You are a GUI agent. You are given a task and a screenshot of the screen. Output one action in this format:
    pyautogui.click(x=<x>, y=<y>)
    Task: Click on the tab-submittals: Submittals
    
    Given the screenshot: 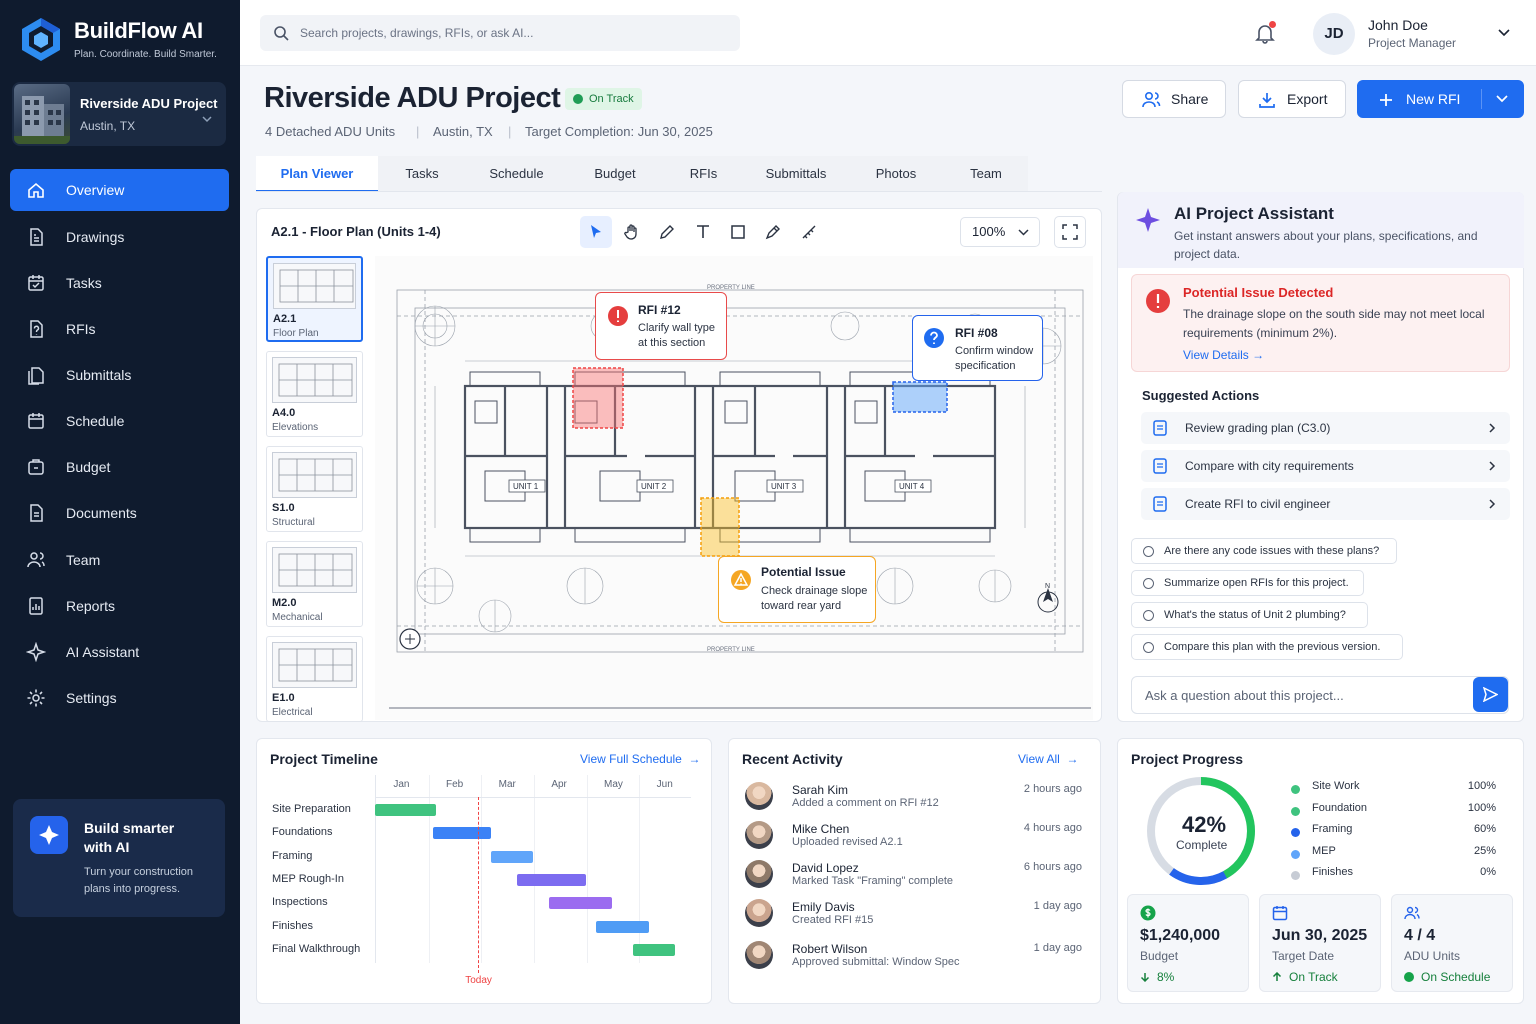 What is the action you would take?
    pyautogui.click(x=796, y=174)
    